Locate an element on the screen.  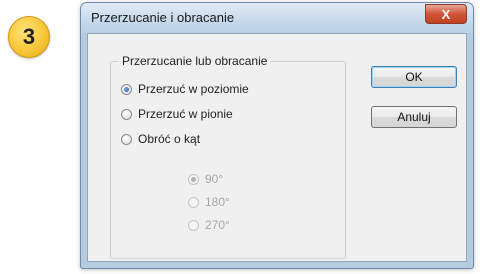
radio-angle-90: 90° is located at coordinates (205, 179).